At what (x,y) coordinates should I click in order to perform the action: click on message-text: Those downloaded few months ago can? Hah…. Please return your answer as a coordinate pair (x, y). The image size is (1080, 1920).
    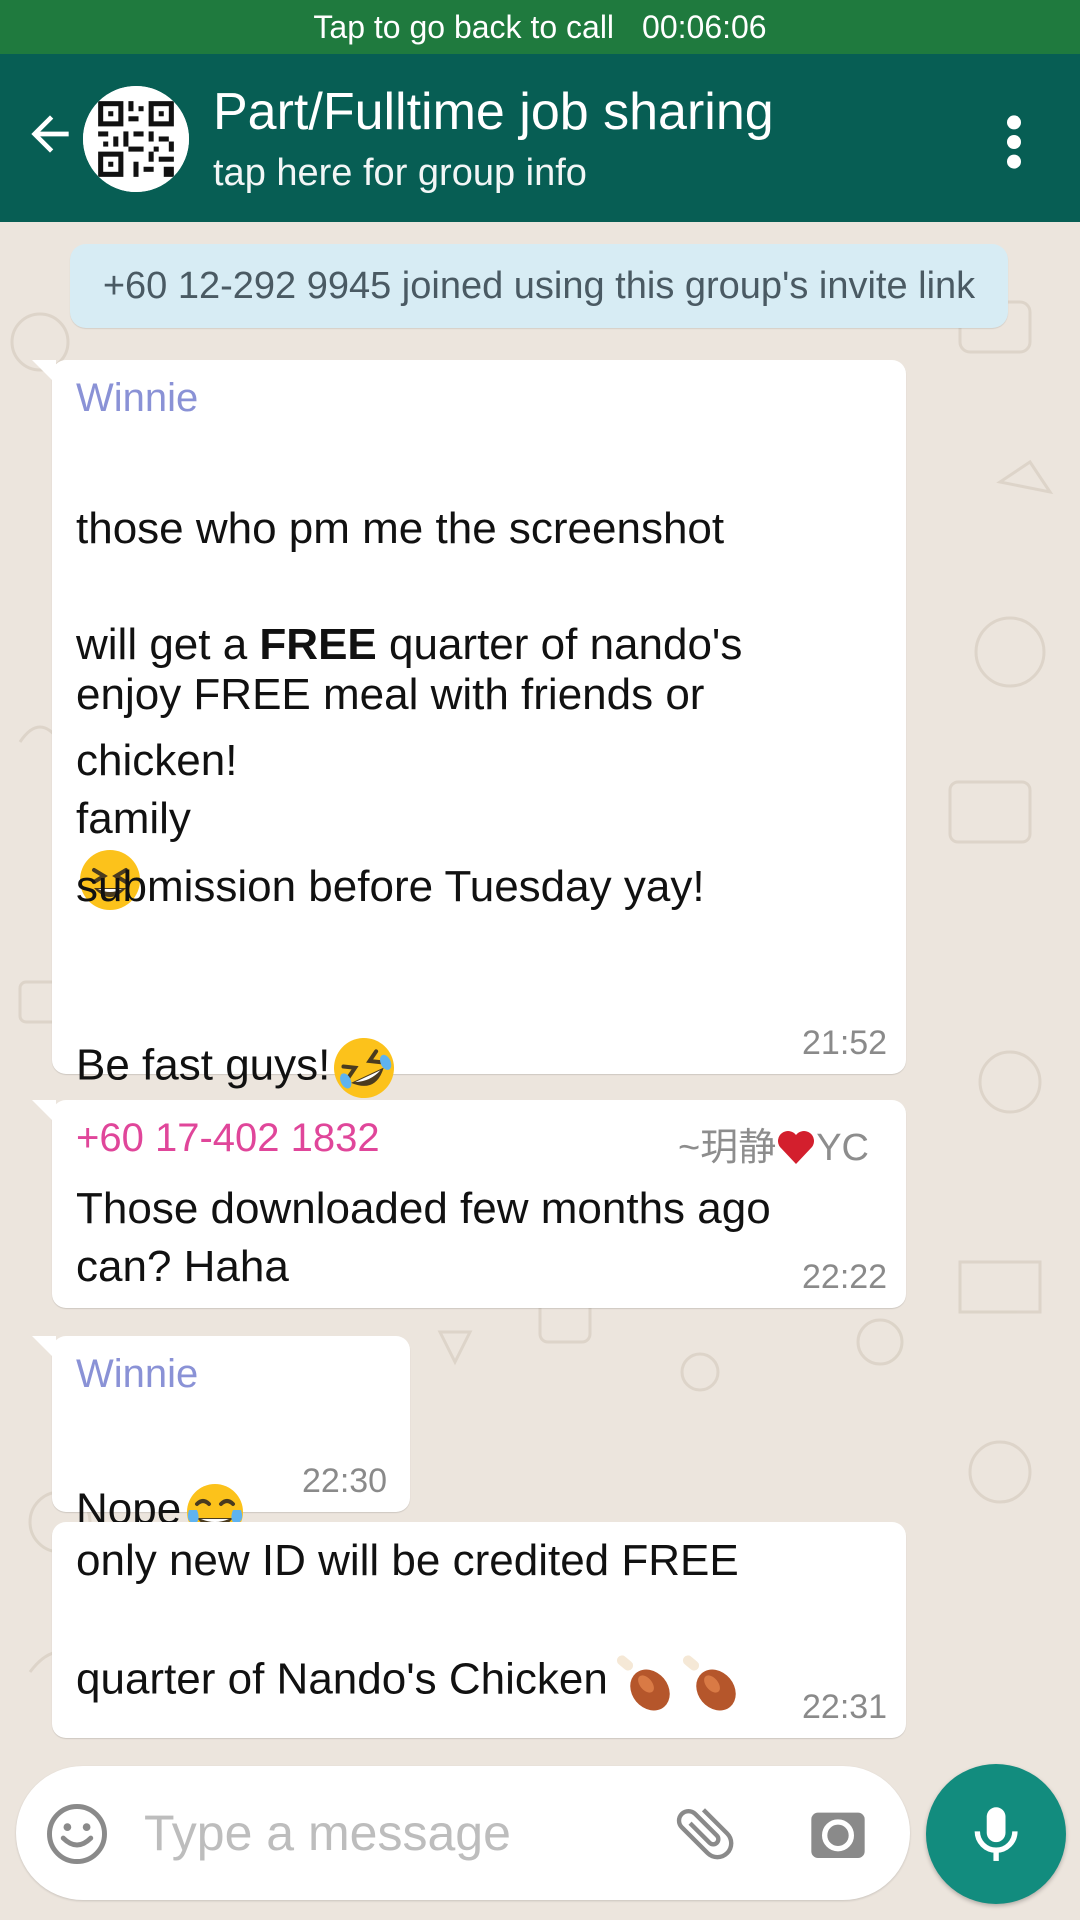
    Looking at the image, I should click on (423, 1237).